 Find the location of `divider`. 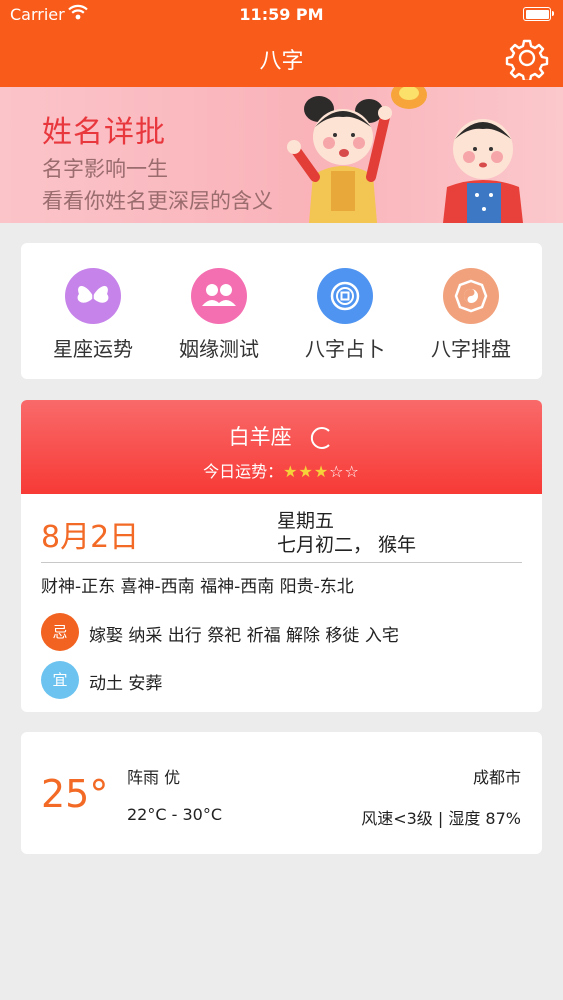

divider is located at coordinates (281, 562).